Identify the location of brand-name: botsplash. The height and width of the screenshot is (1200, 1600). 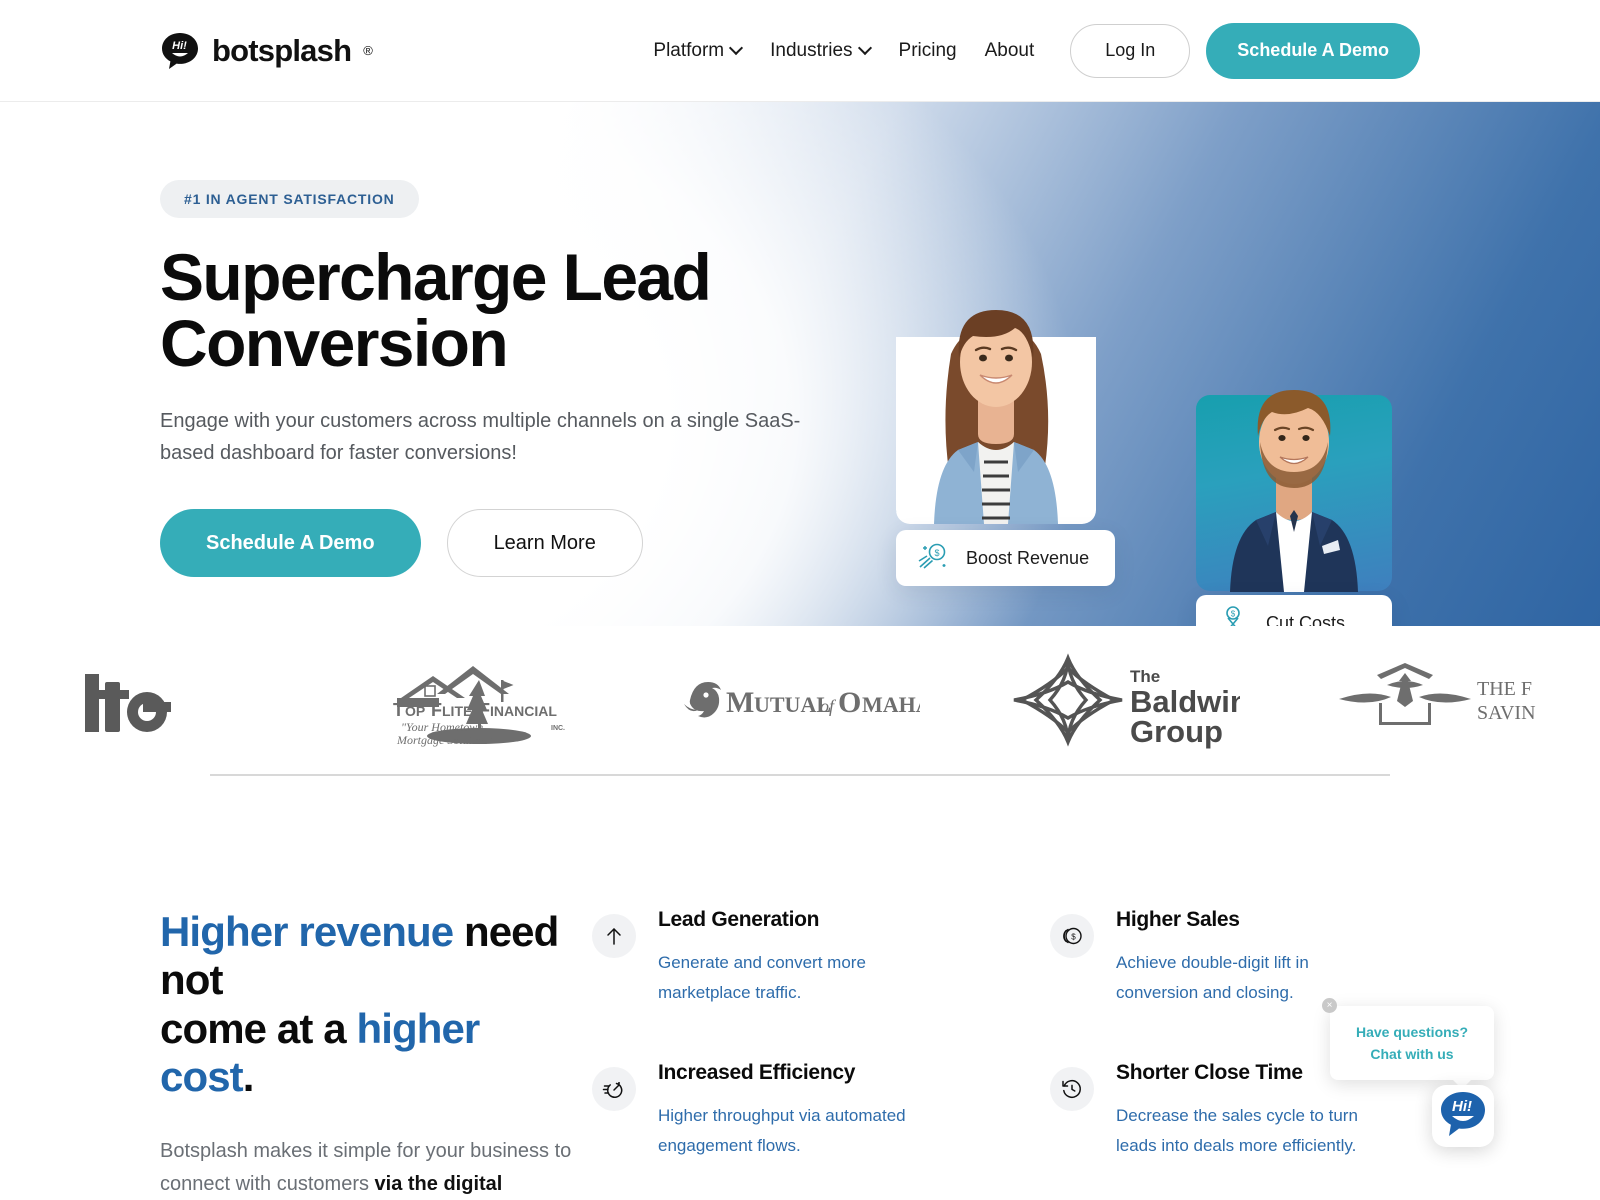
(282, 50).